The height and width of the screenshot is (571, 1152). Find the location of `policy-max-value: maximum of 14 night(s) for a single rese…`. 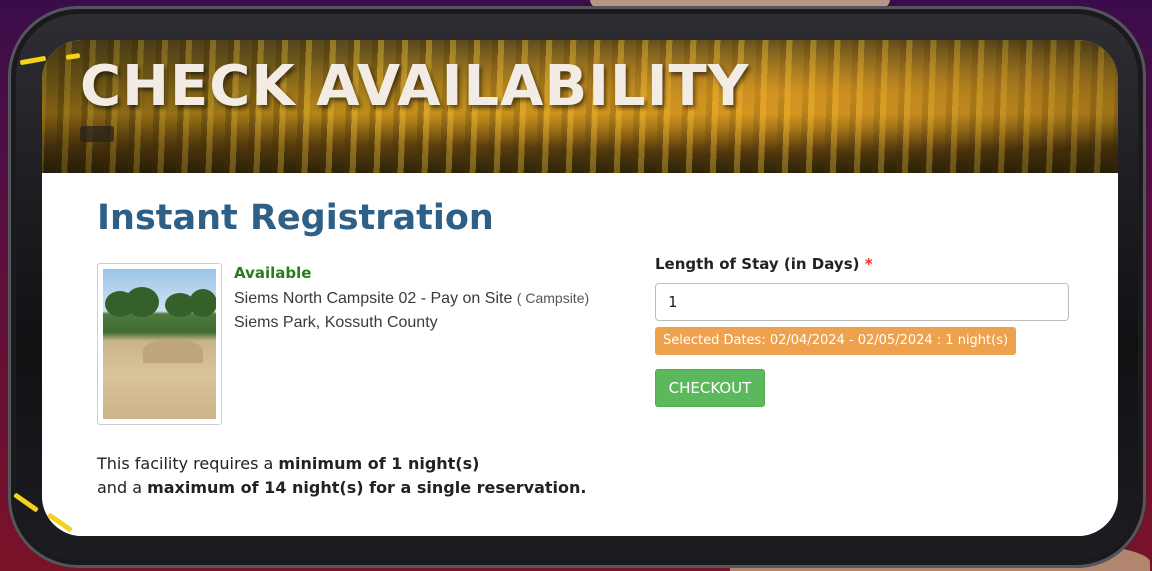

policy-max-value: maximum of 14 night(s) for a single rese… is located at coordinates (367, 487).